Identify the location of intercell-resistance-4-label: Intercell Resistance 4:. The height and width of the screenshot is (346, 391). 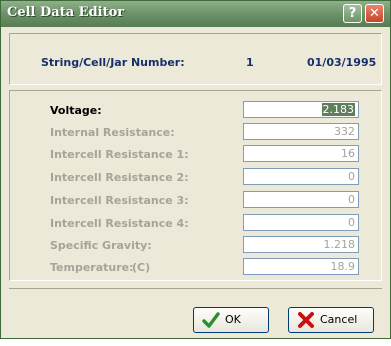
(119, 223).